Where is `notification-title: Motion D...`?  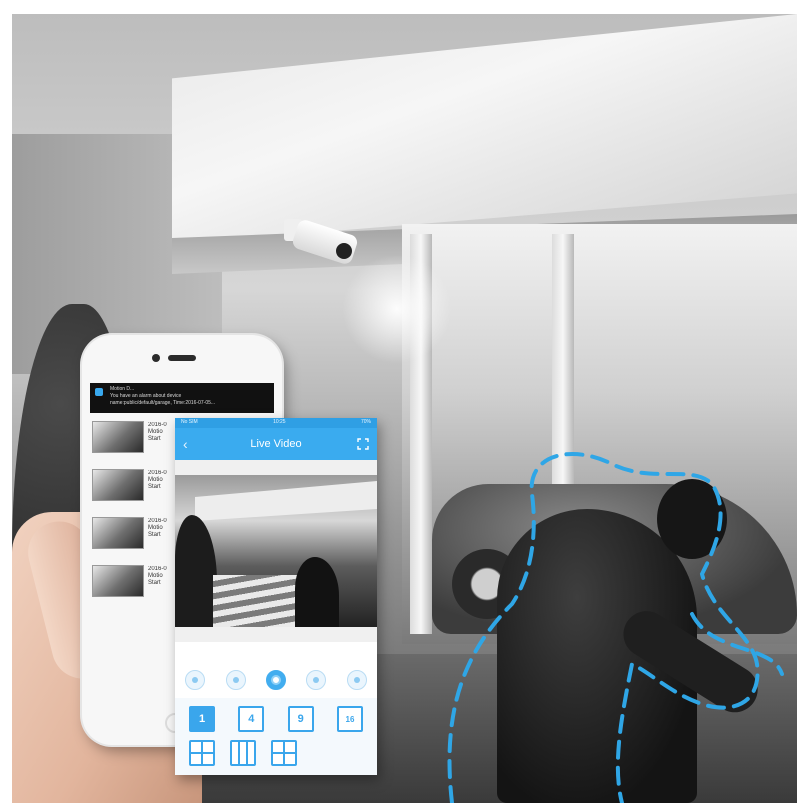
notification-title: Motion D... is located at coordinates (122, 389).